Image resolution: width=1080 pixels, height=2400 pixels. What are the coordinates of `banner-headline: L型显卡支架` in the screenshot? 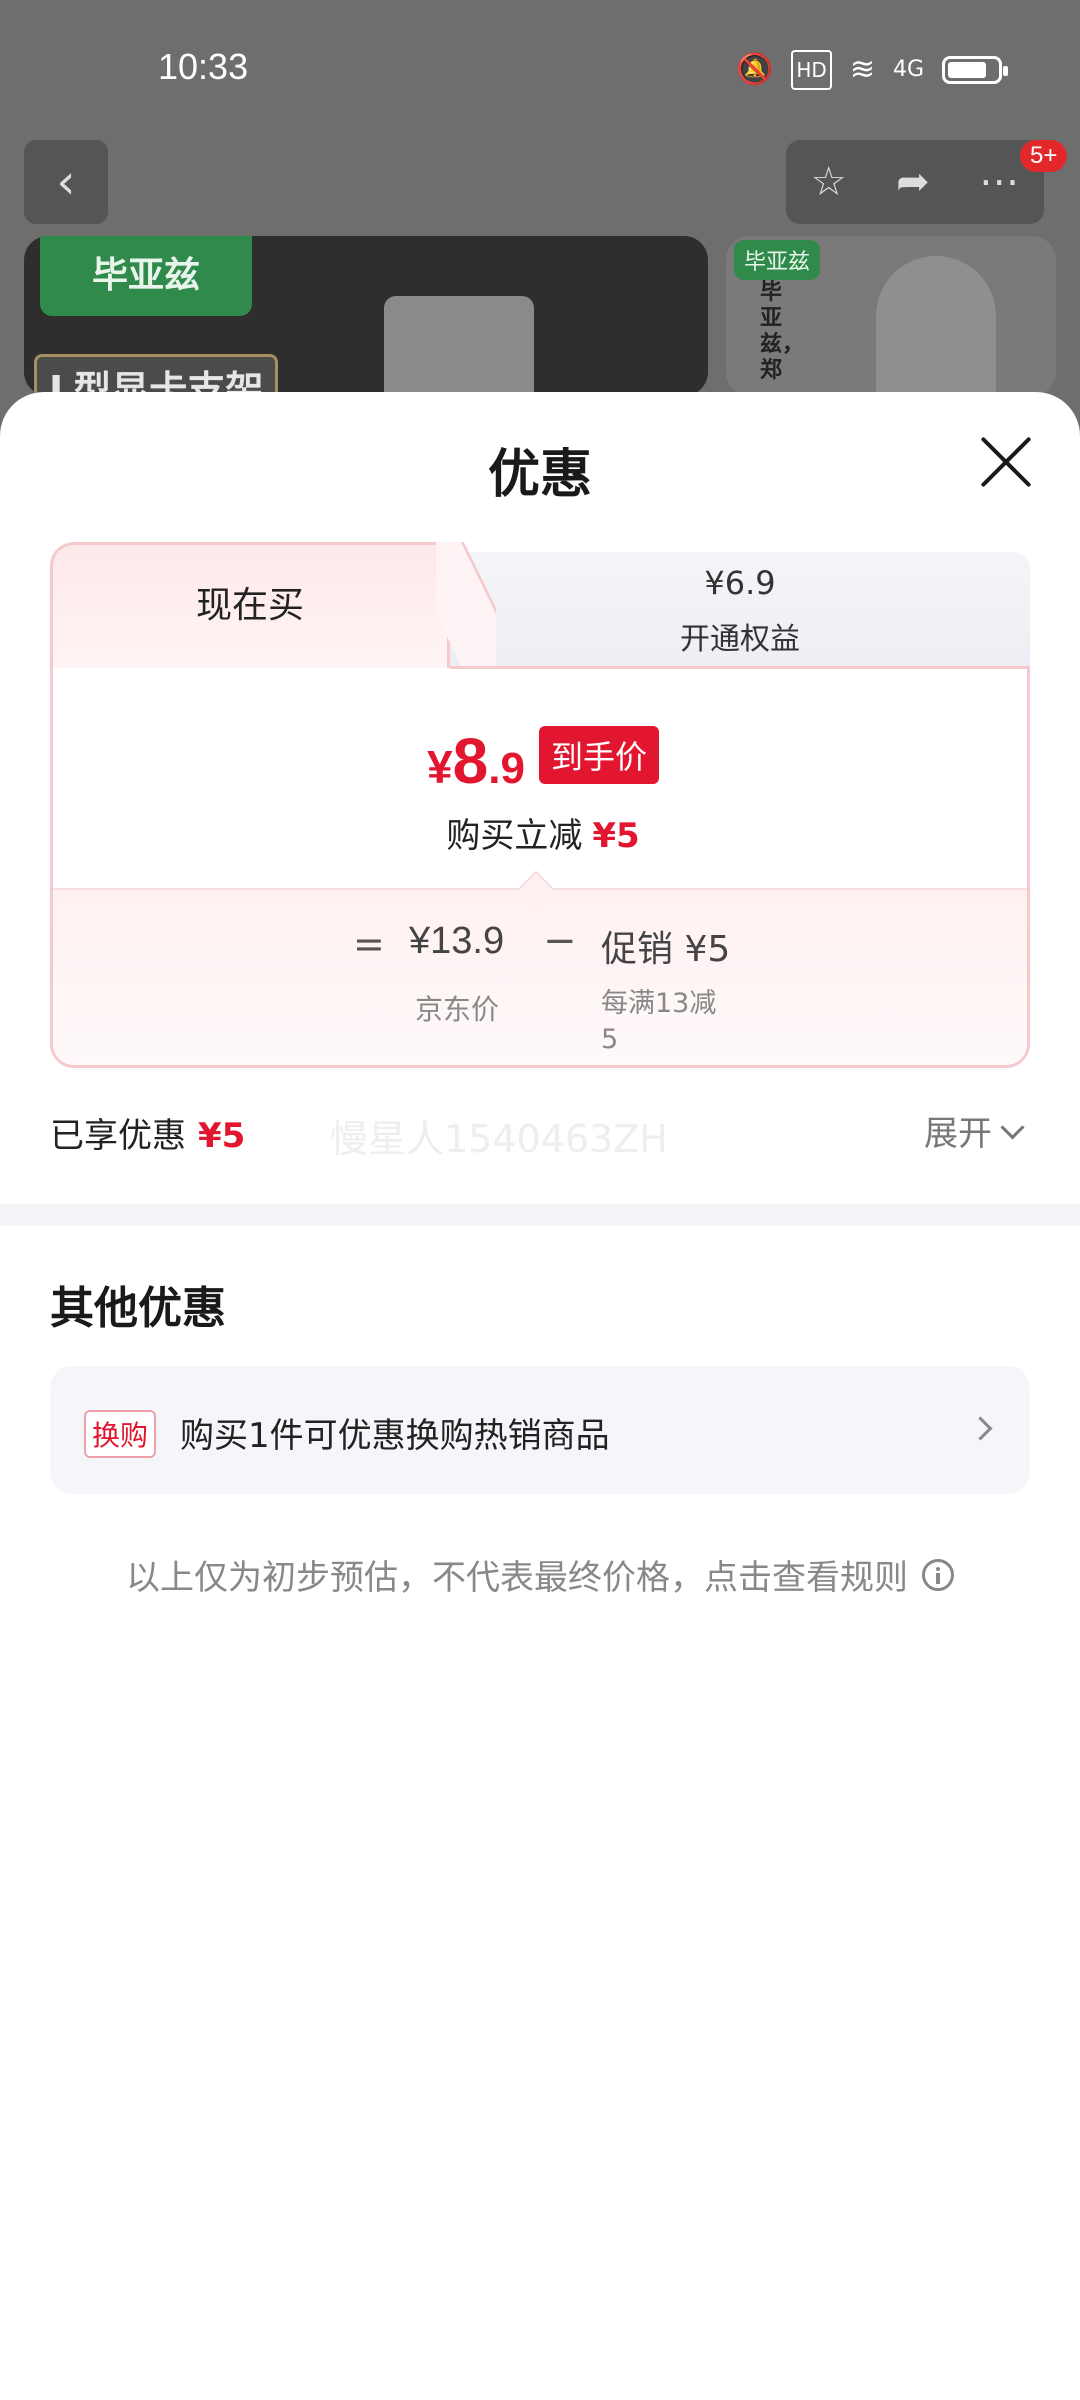 It's located at (156, 375).